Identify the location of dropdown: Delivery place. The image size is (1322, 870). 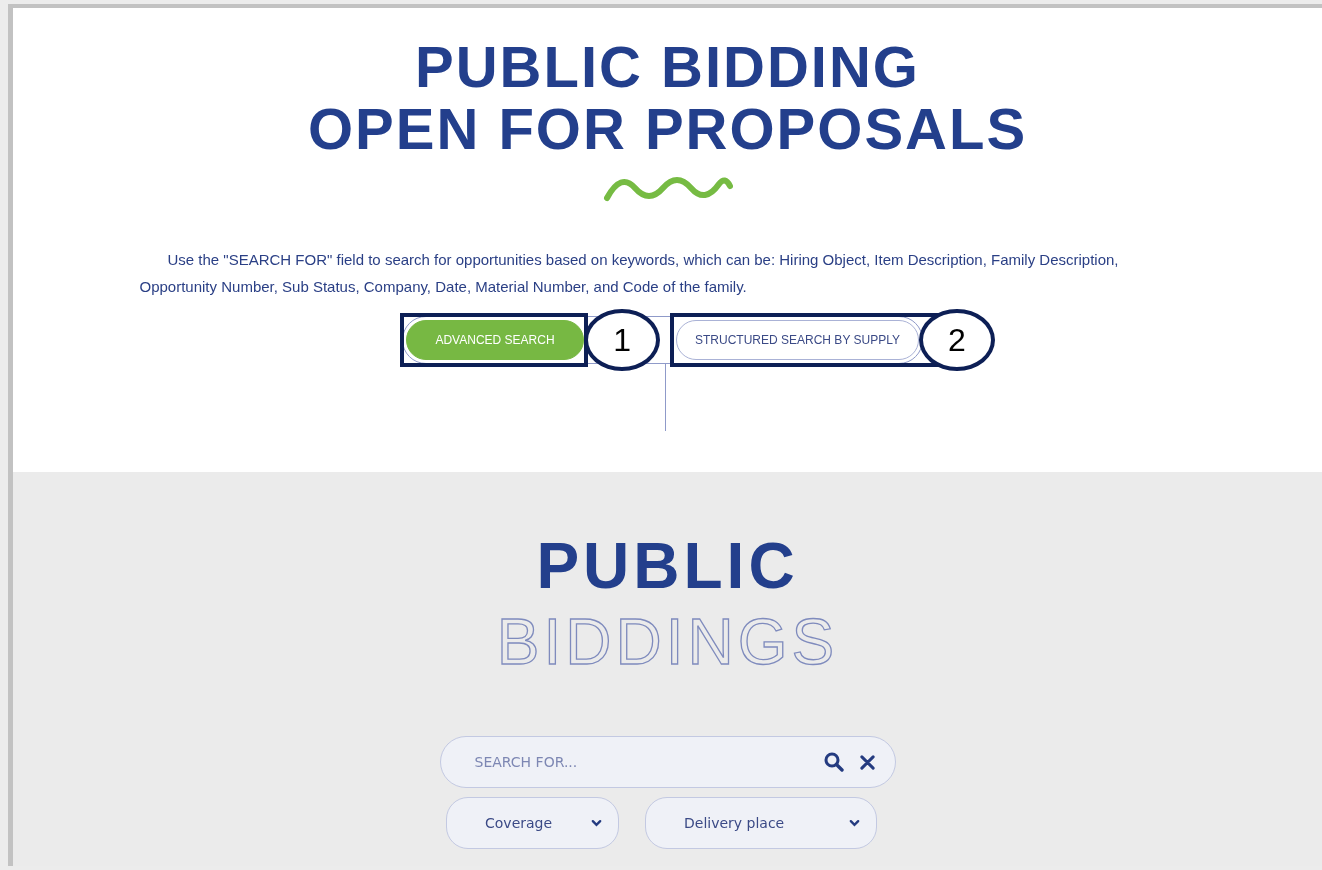
(761, 823).